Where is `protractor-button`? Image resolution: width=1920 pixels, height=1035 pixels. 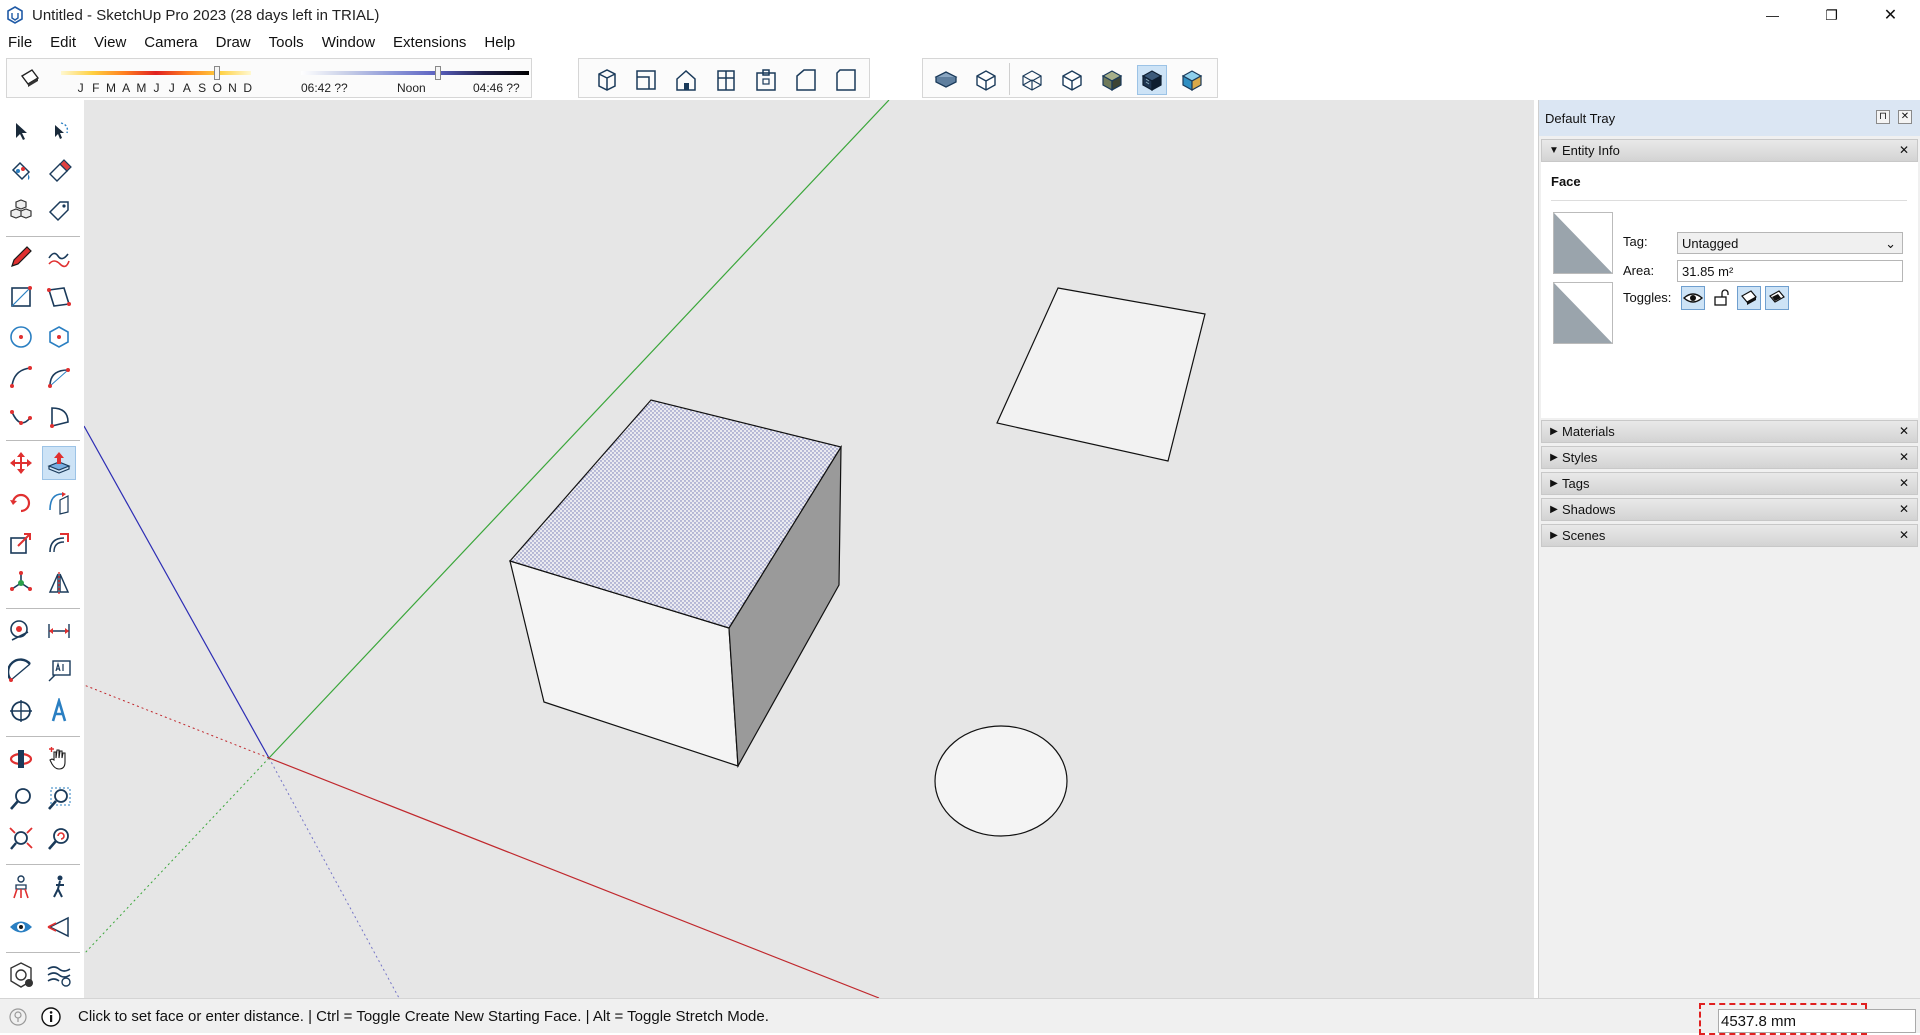
protractor-button is located at coordinates (21, 671).